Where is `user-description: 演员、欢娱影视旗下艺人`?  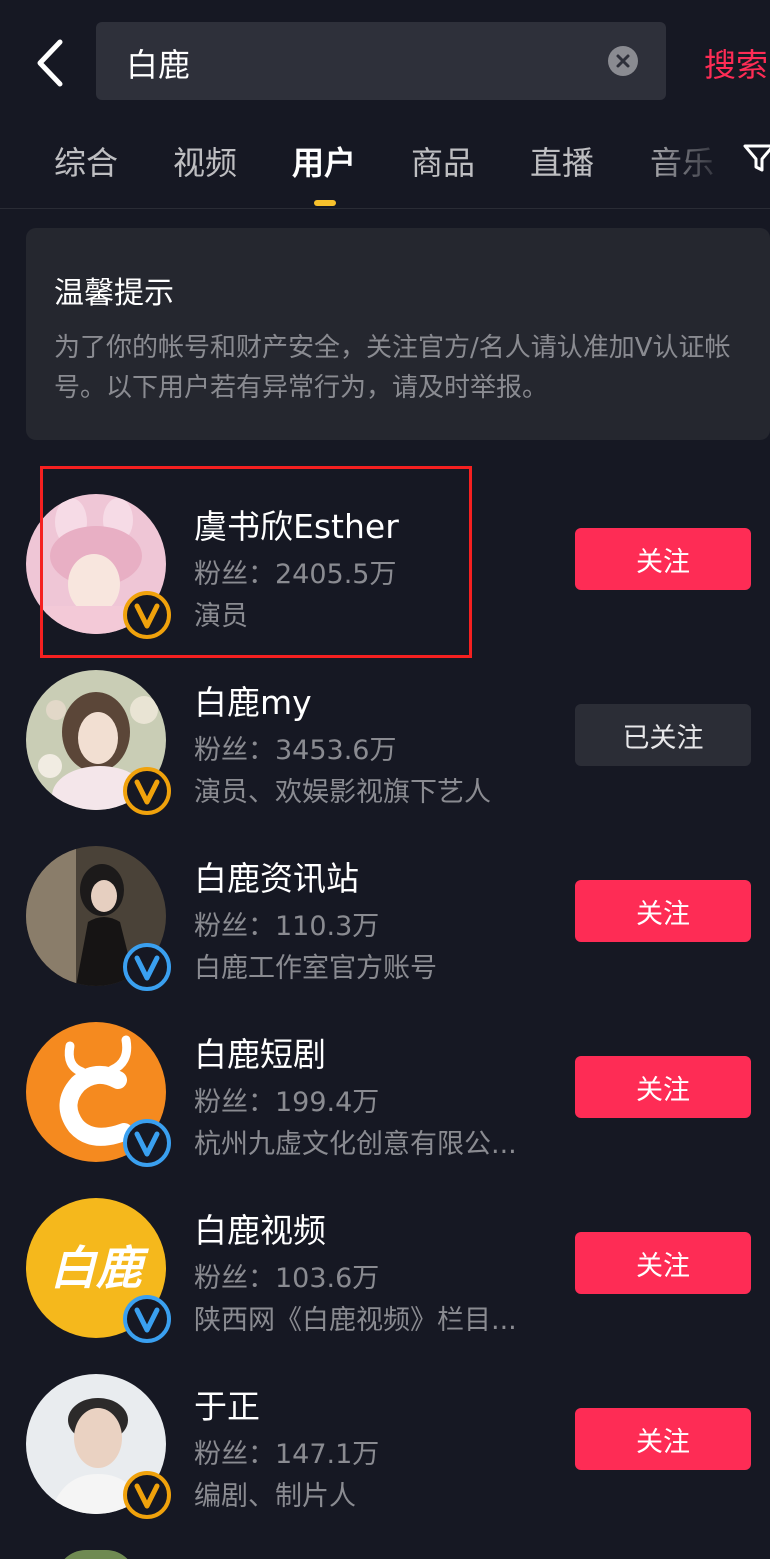 user-description: 演员、欢娱影视旗下艺人 is located at coordinates (342, 792).